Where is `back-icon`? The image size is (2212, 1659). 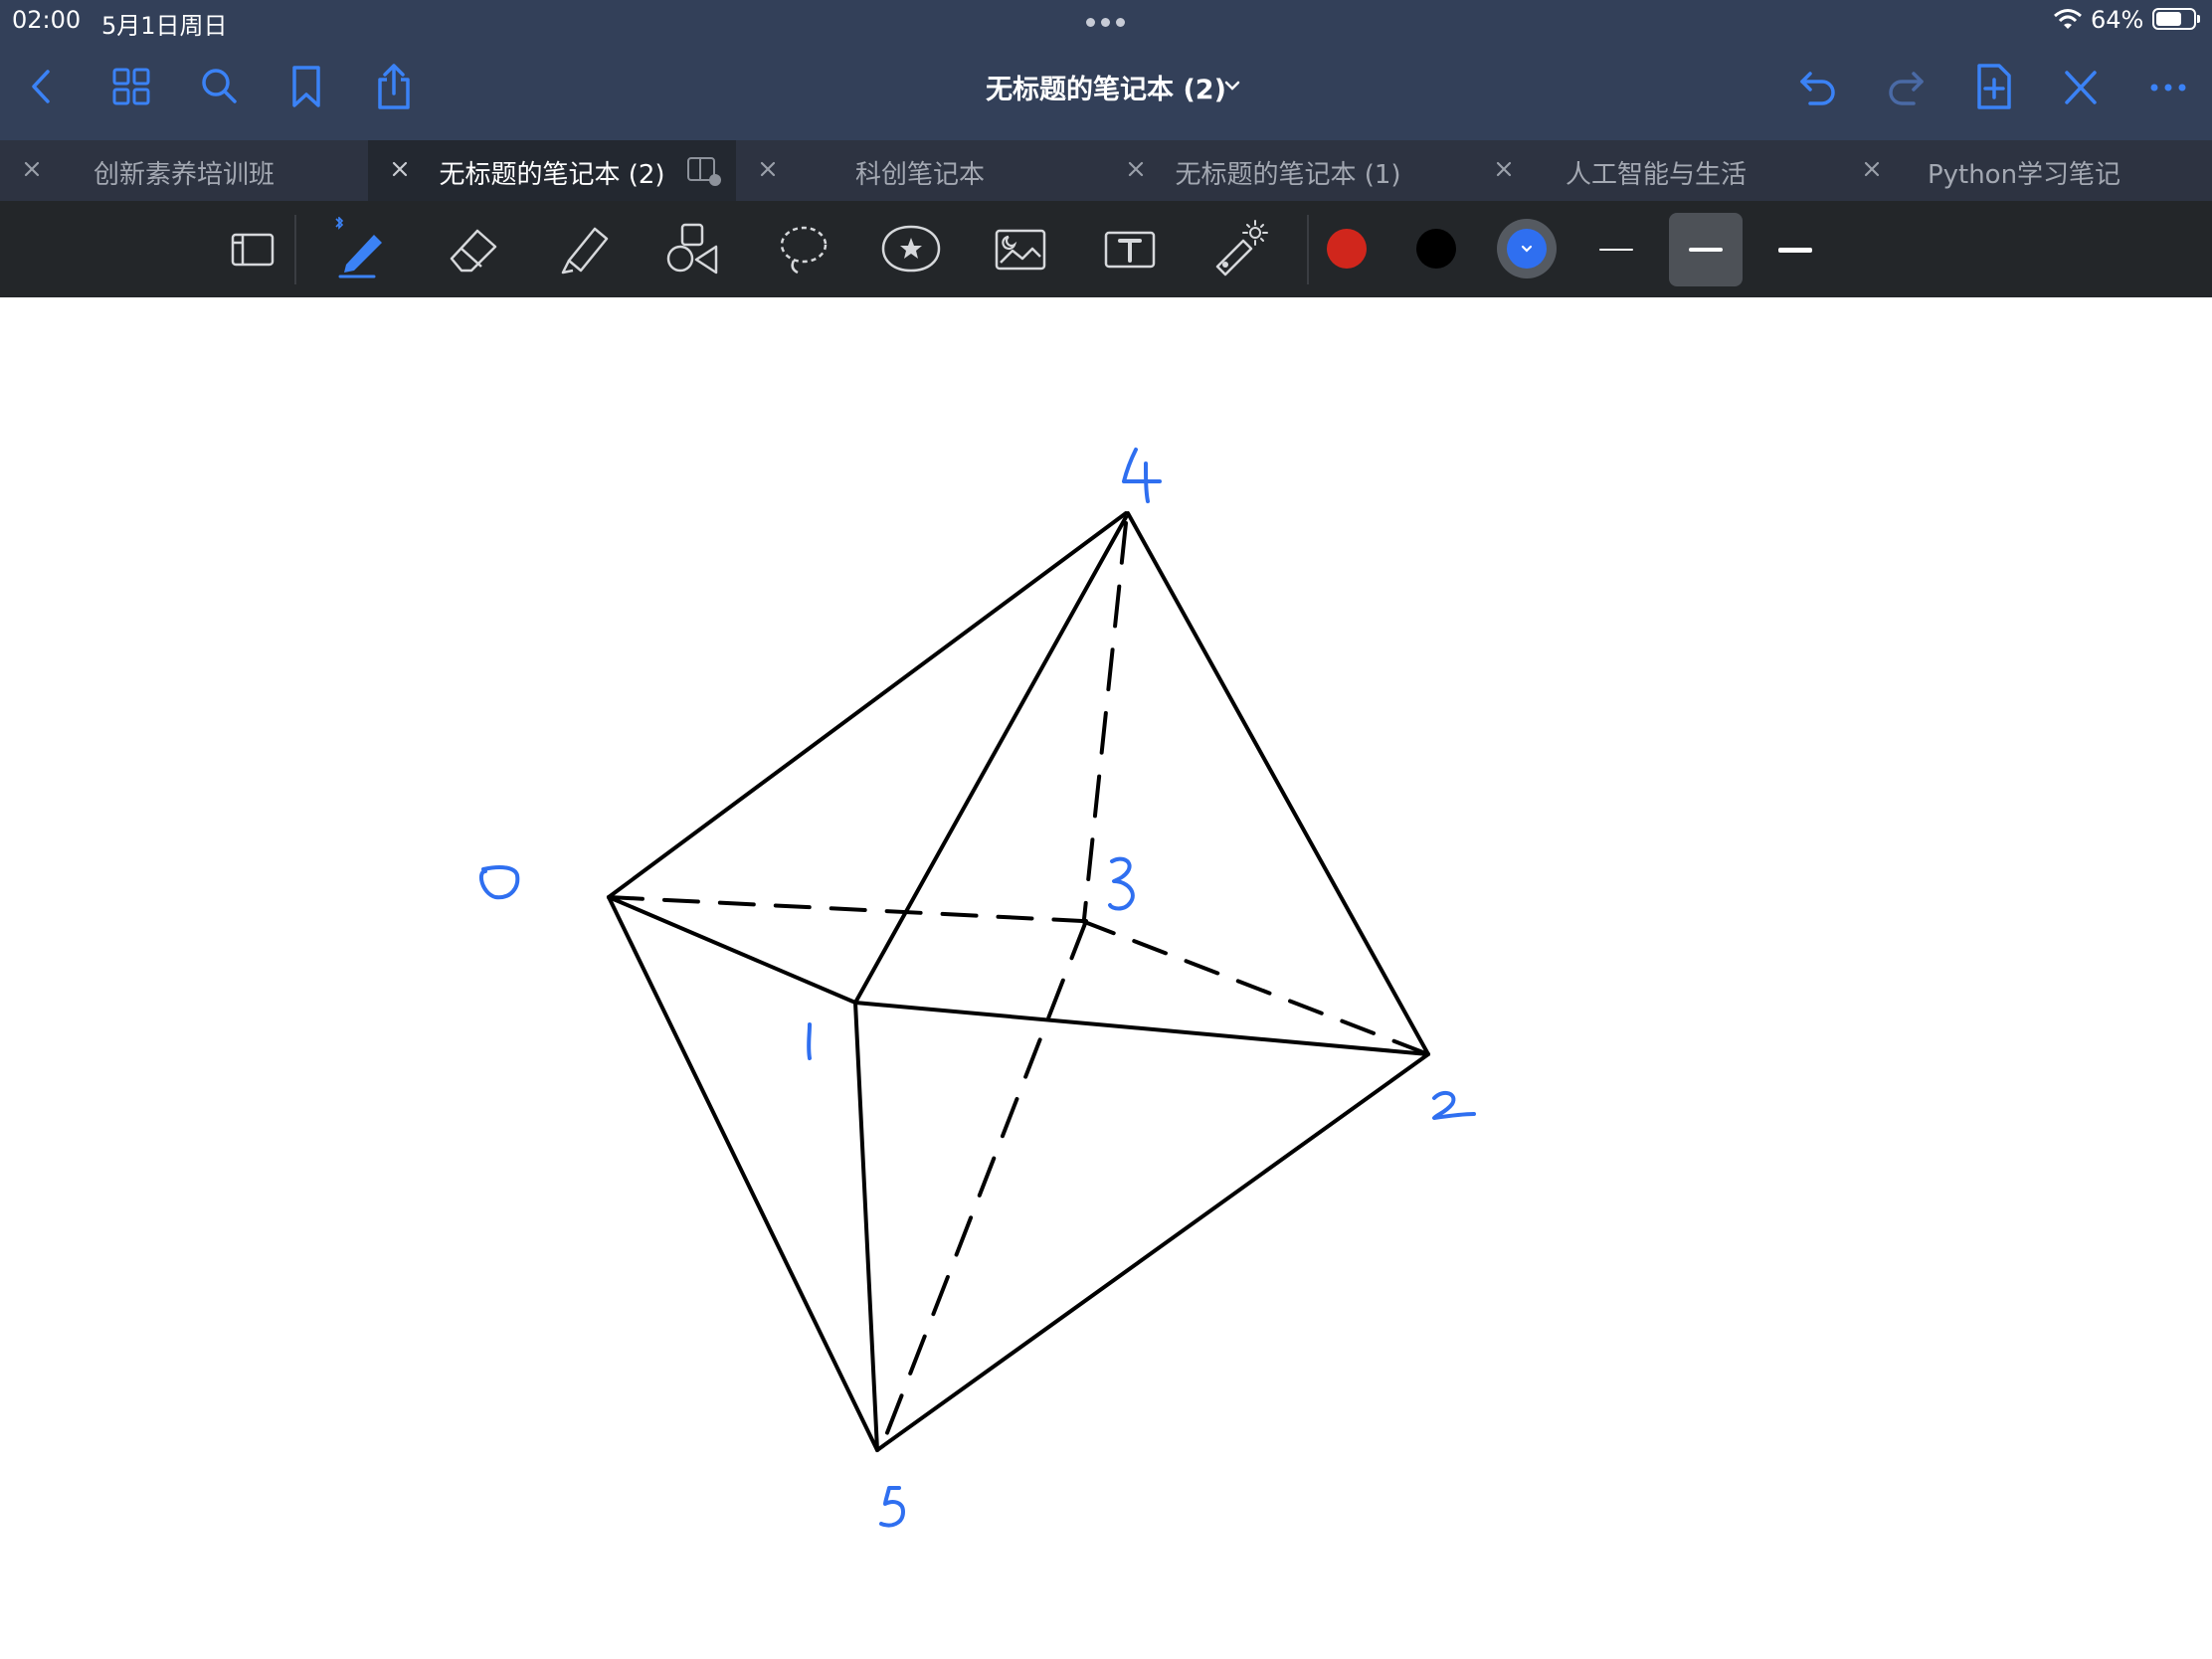 back-icon is located at coordinates (41, 86).